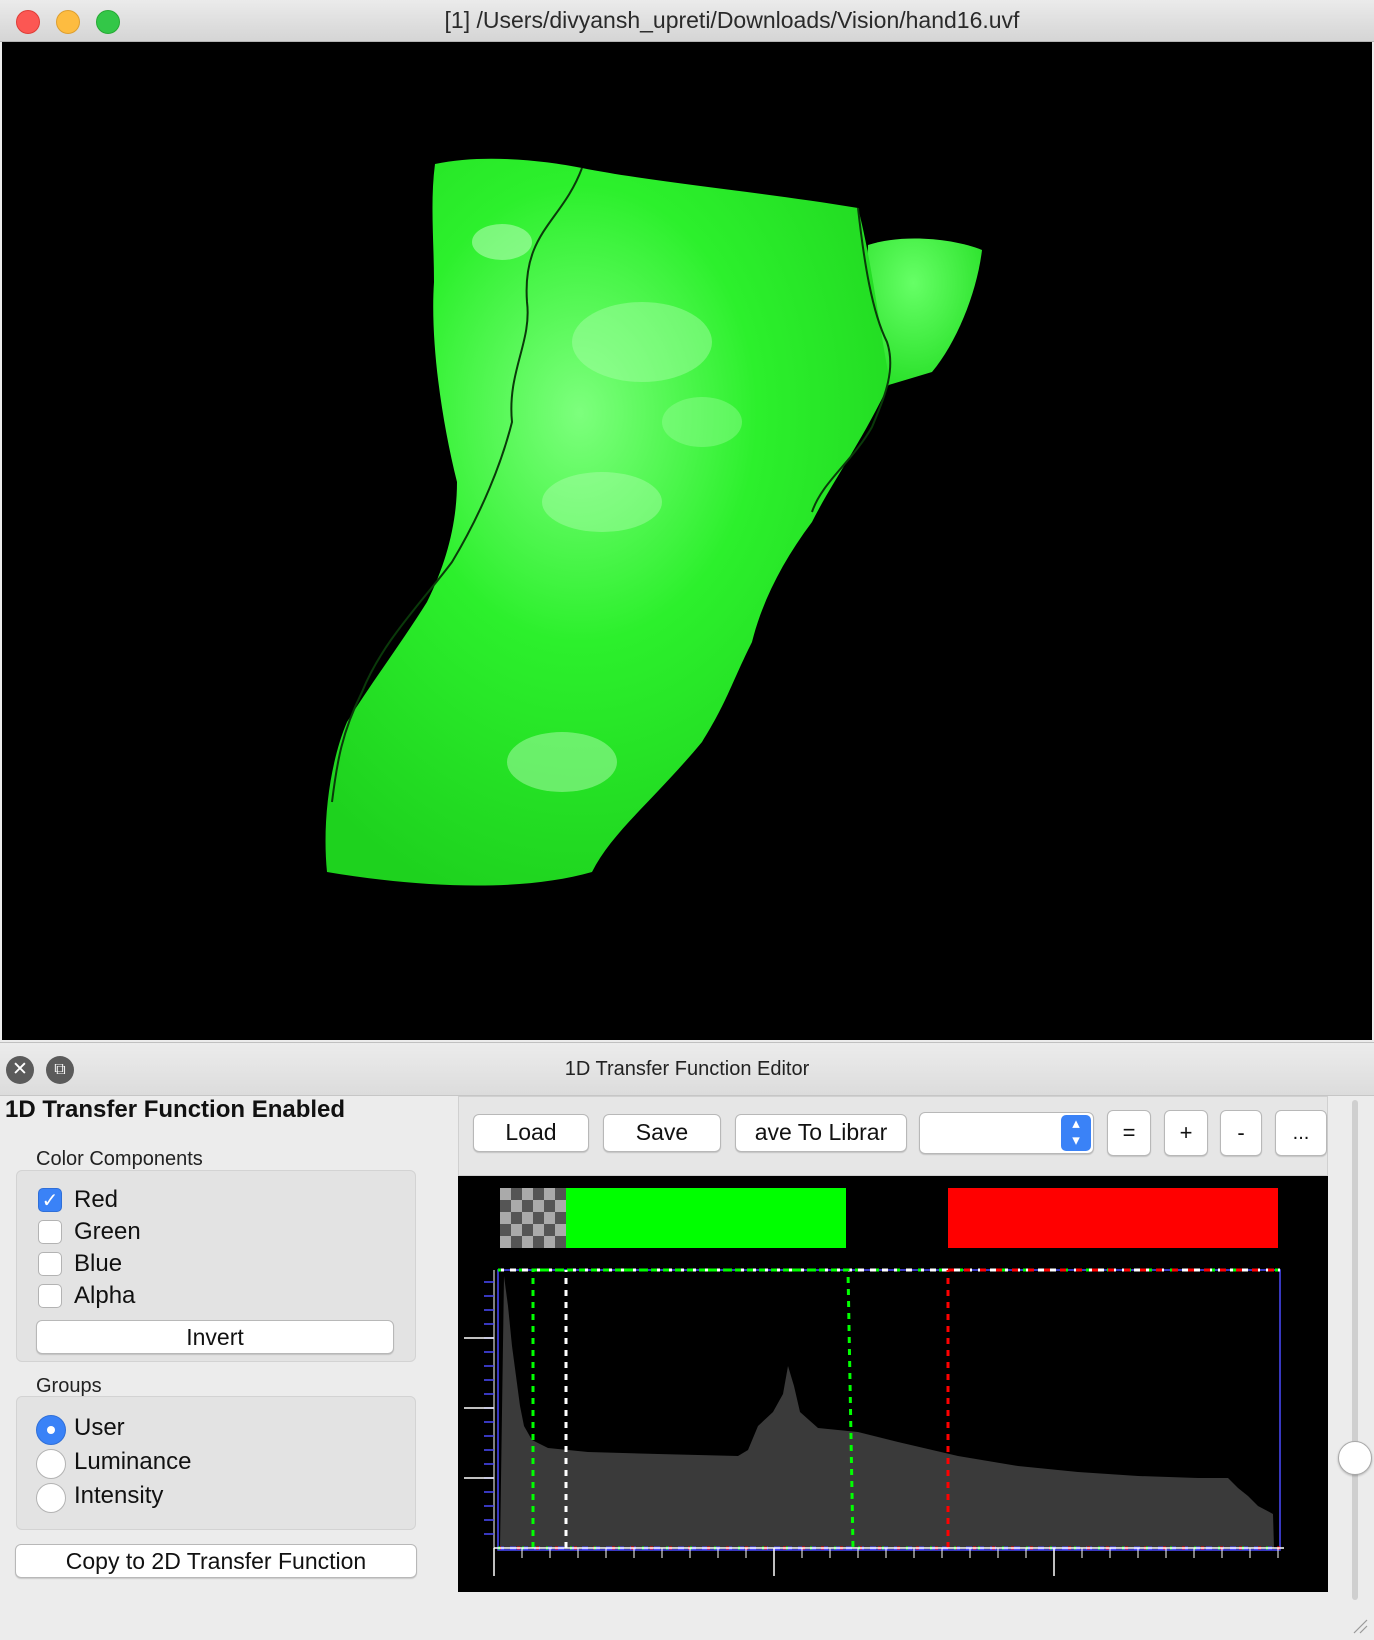  Describe the element at coordinates (479, 1408) in the screenshot. I see `y-axis-major-ticks` at that location.